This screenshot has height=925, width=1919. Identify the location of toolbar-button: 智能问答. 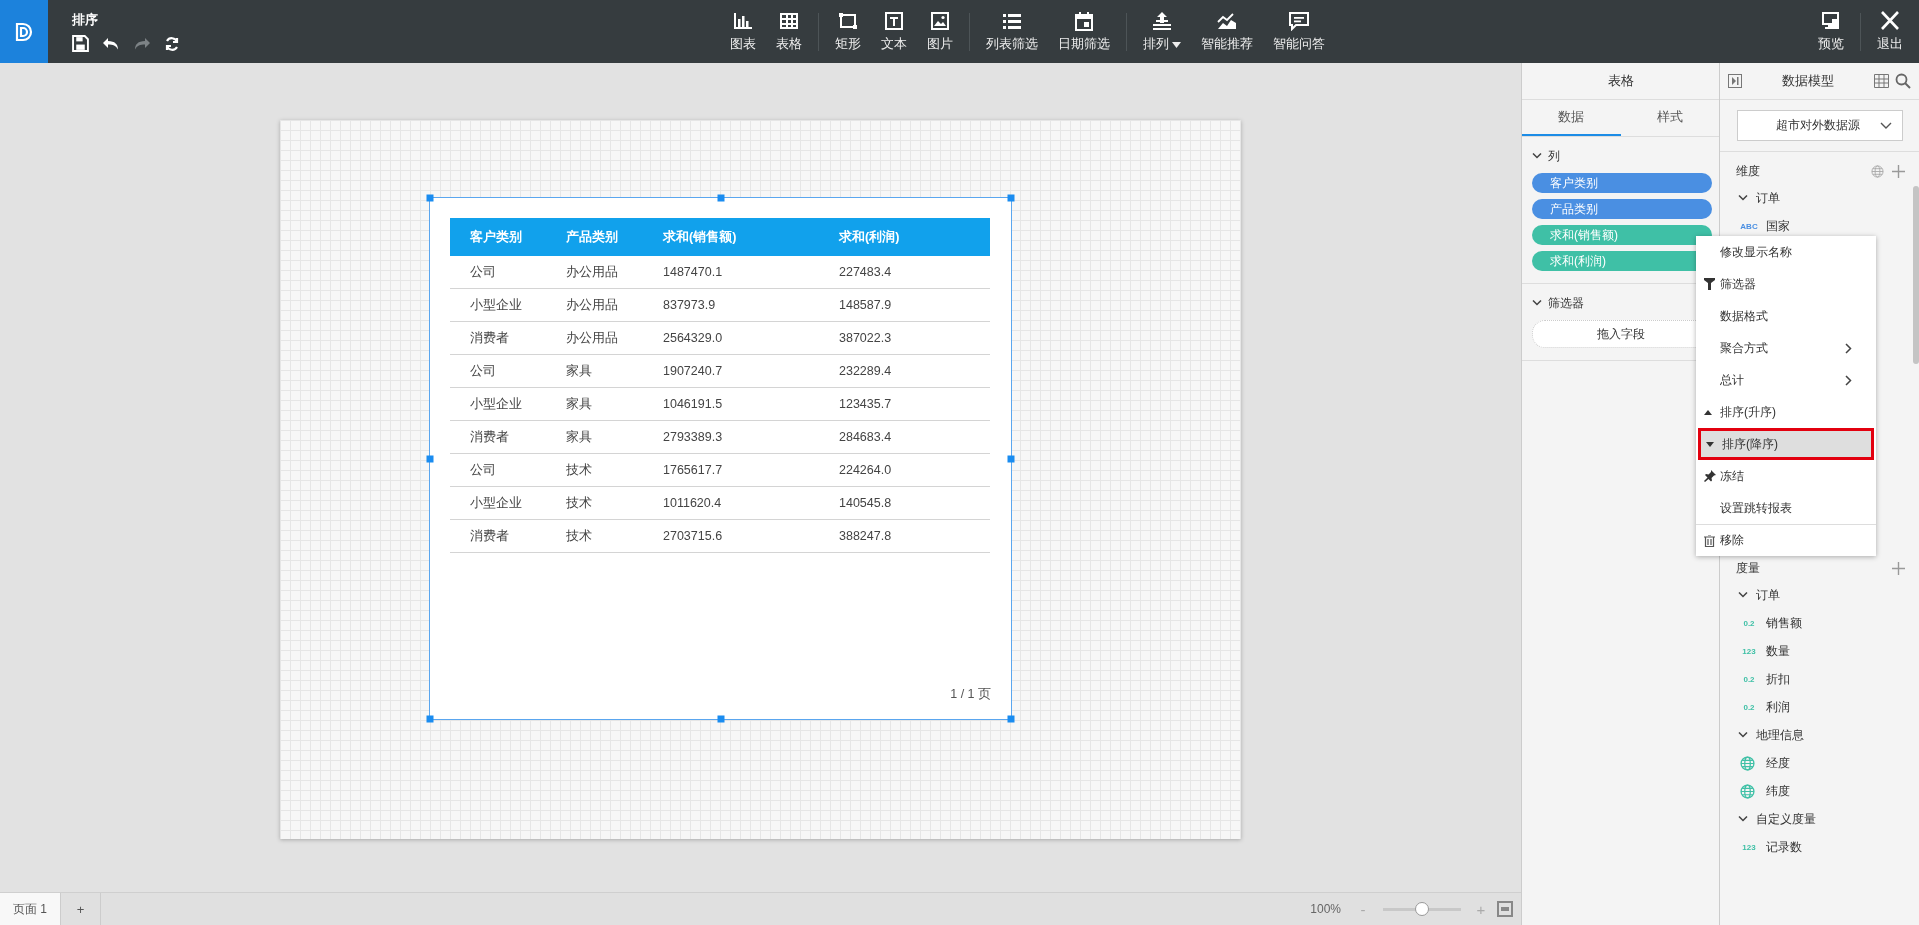
(1299, 31).